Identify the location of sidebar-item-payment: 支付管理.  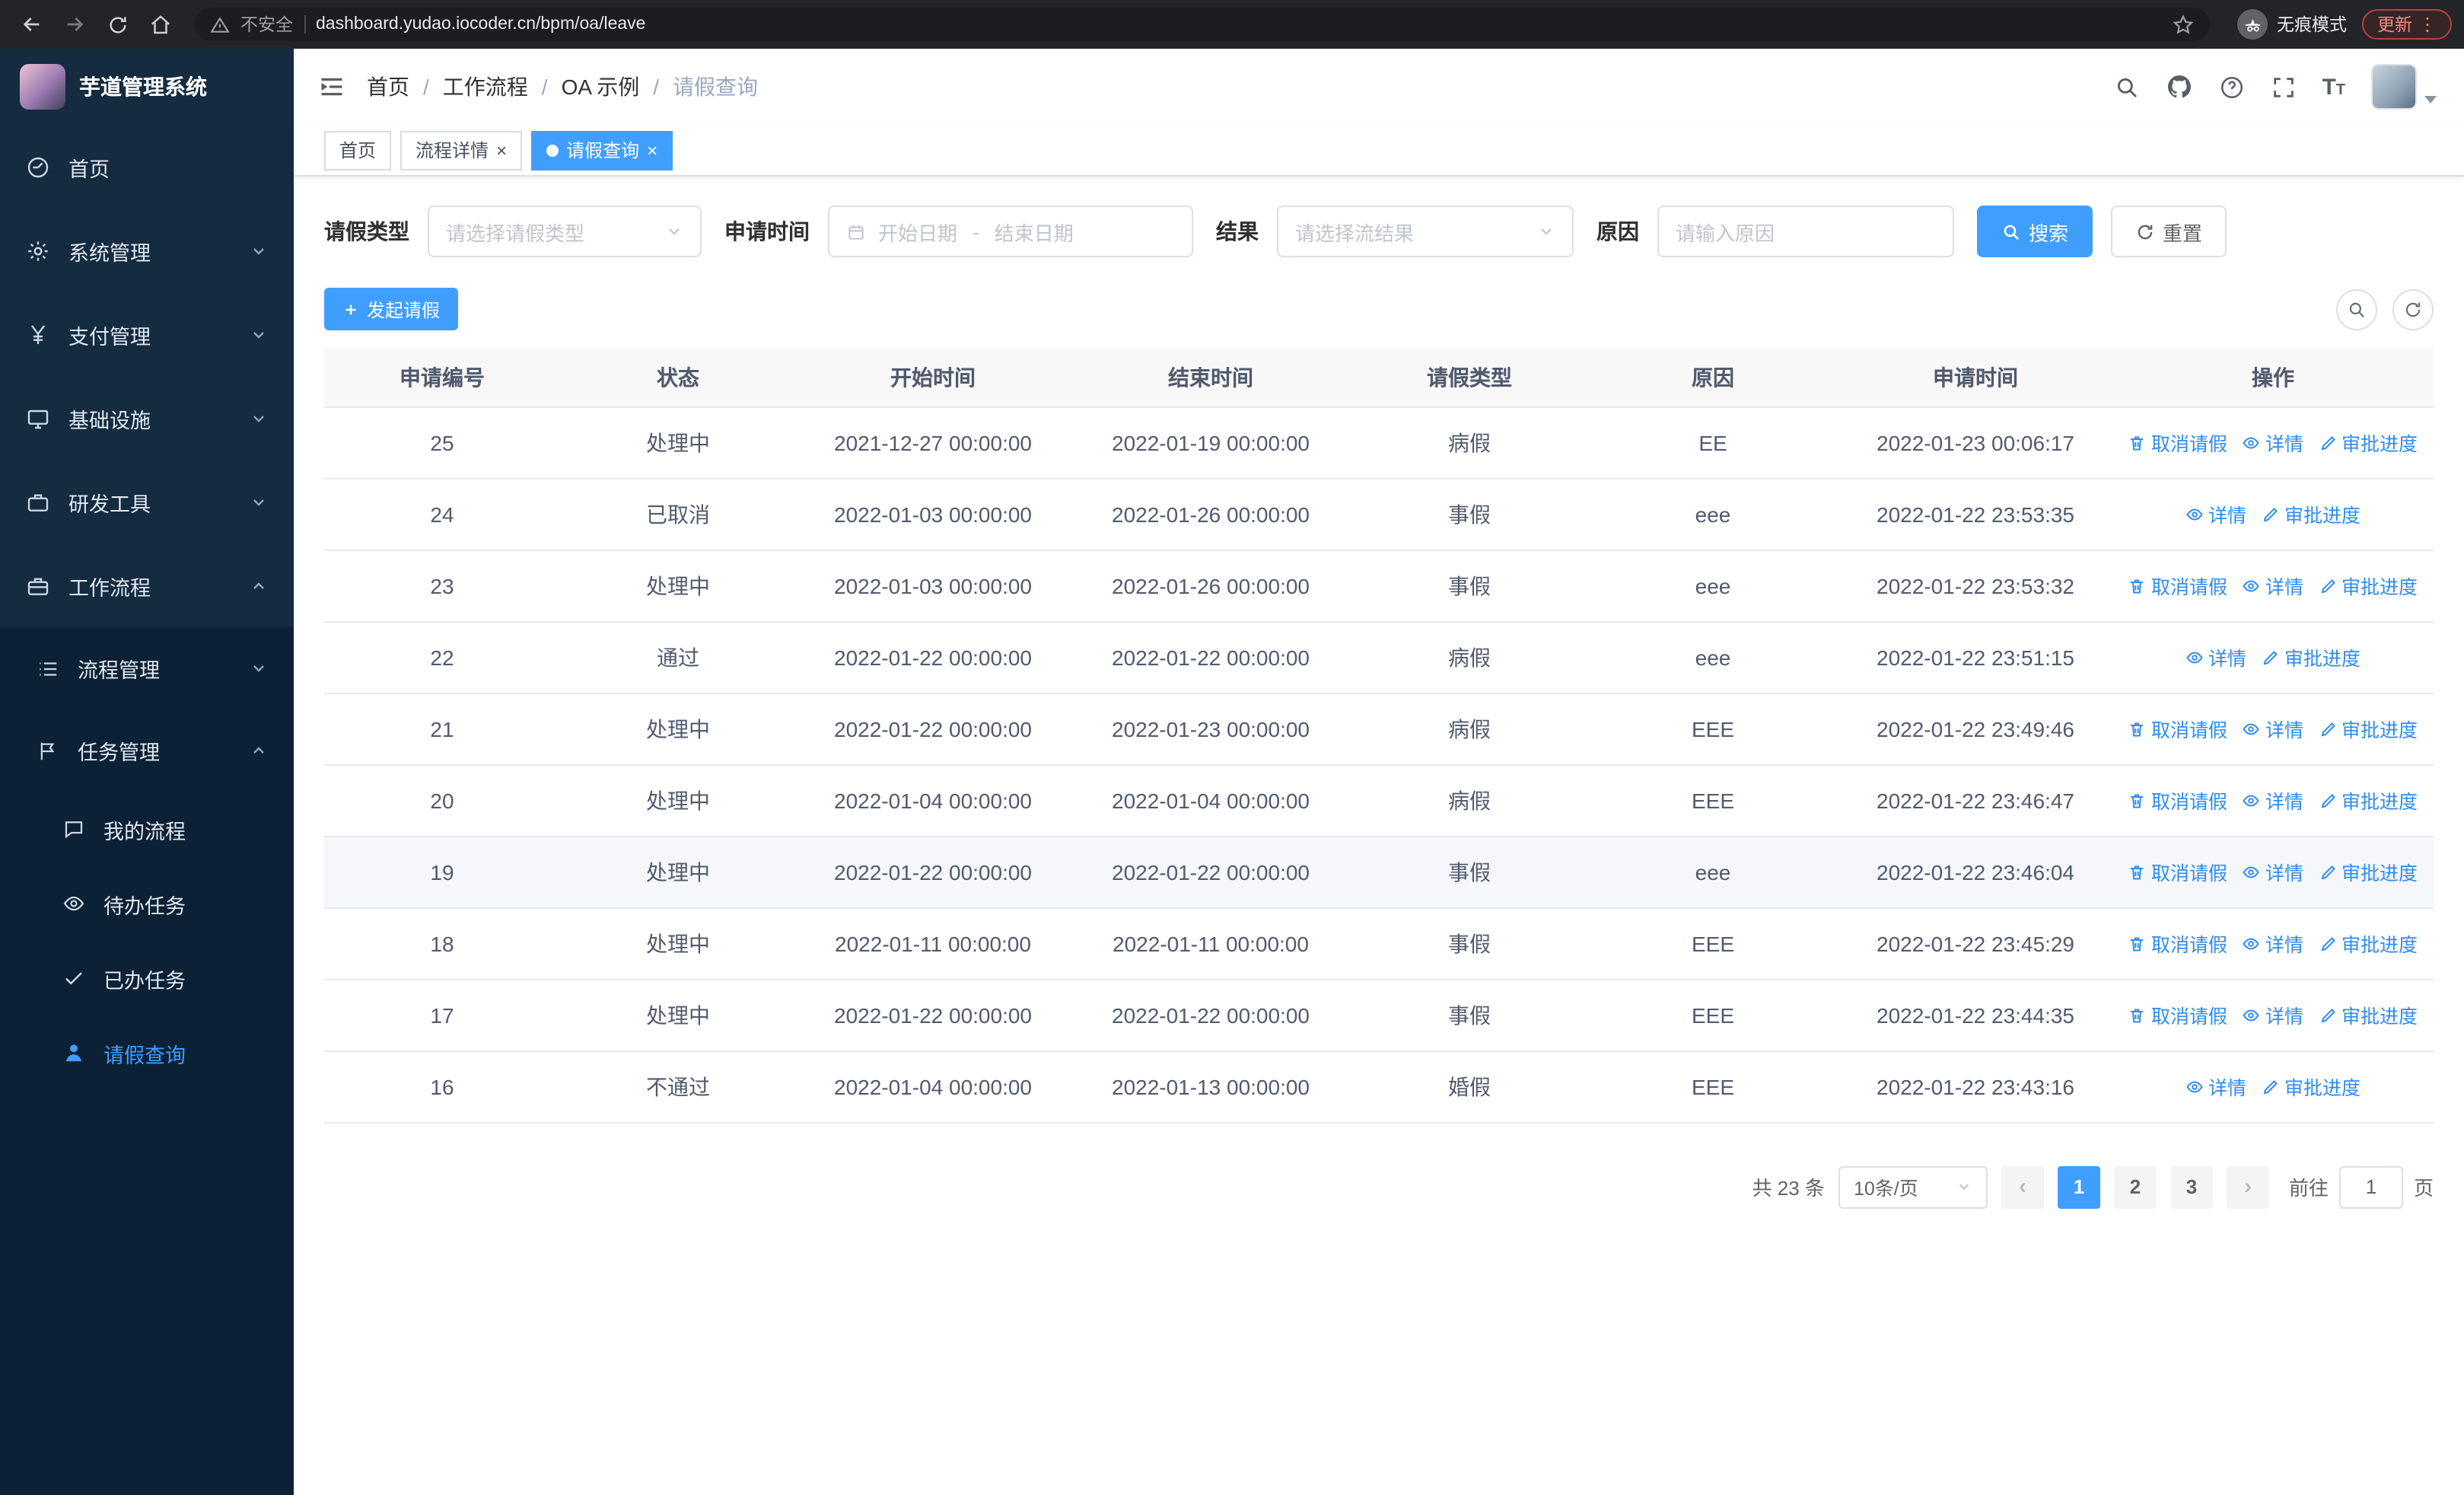
(147, 334).